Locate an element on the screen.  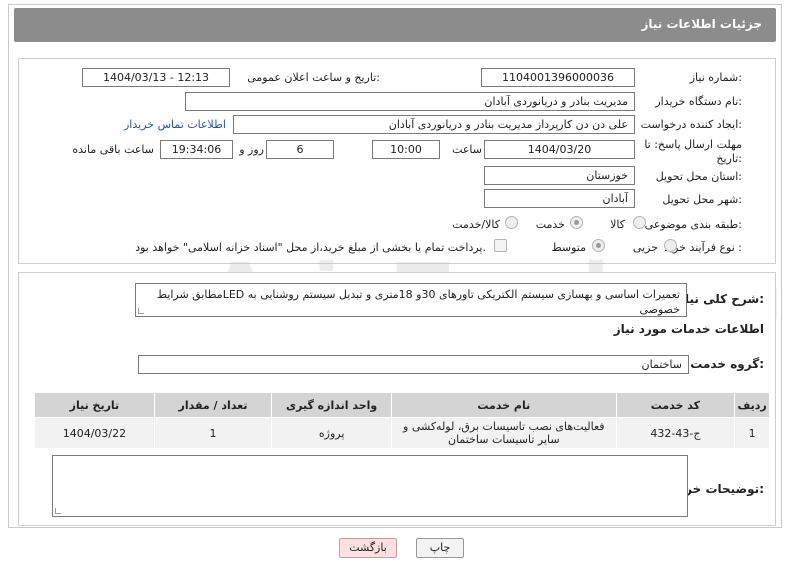
col-unit: واحد اندازه گیری is located at coordinates (332, 405).